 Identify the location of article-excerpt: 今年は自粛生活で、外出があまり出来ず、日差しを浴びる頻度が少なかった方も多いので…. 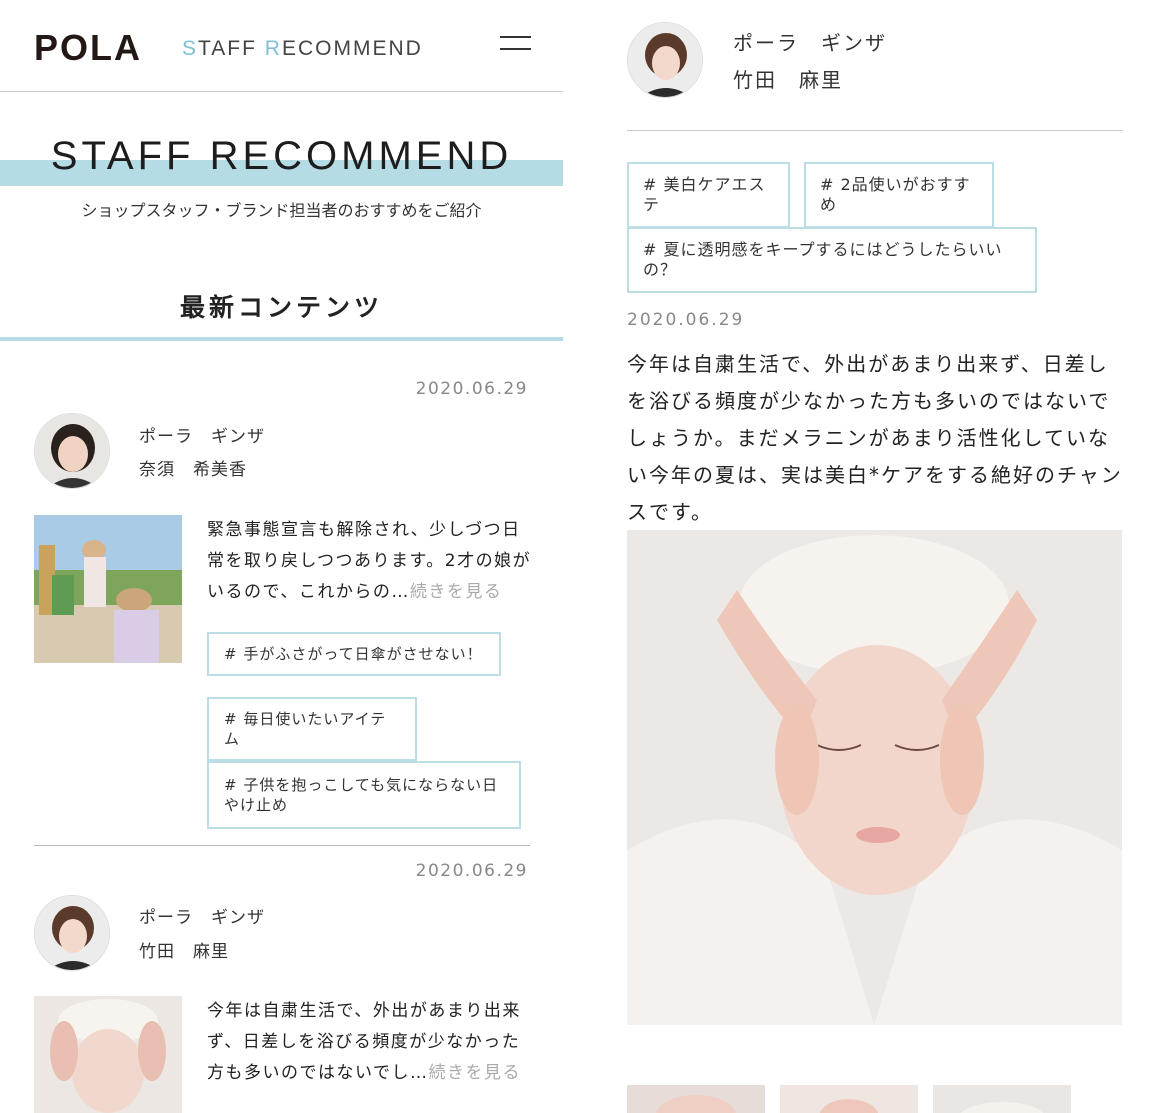
(369, 1042).